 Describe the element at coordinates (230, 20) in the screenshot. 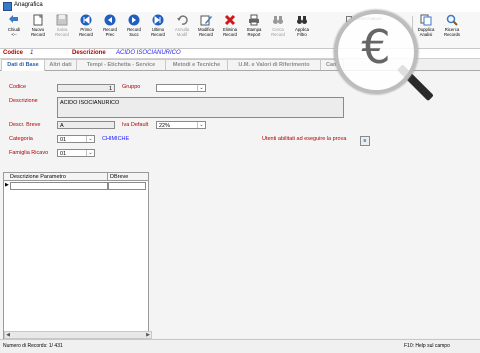

I see `delete-icon` at that location.